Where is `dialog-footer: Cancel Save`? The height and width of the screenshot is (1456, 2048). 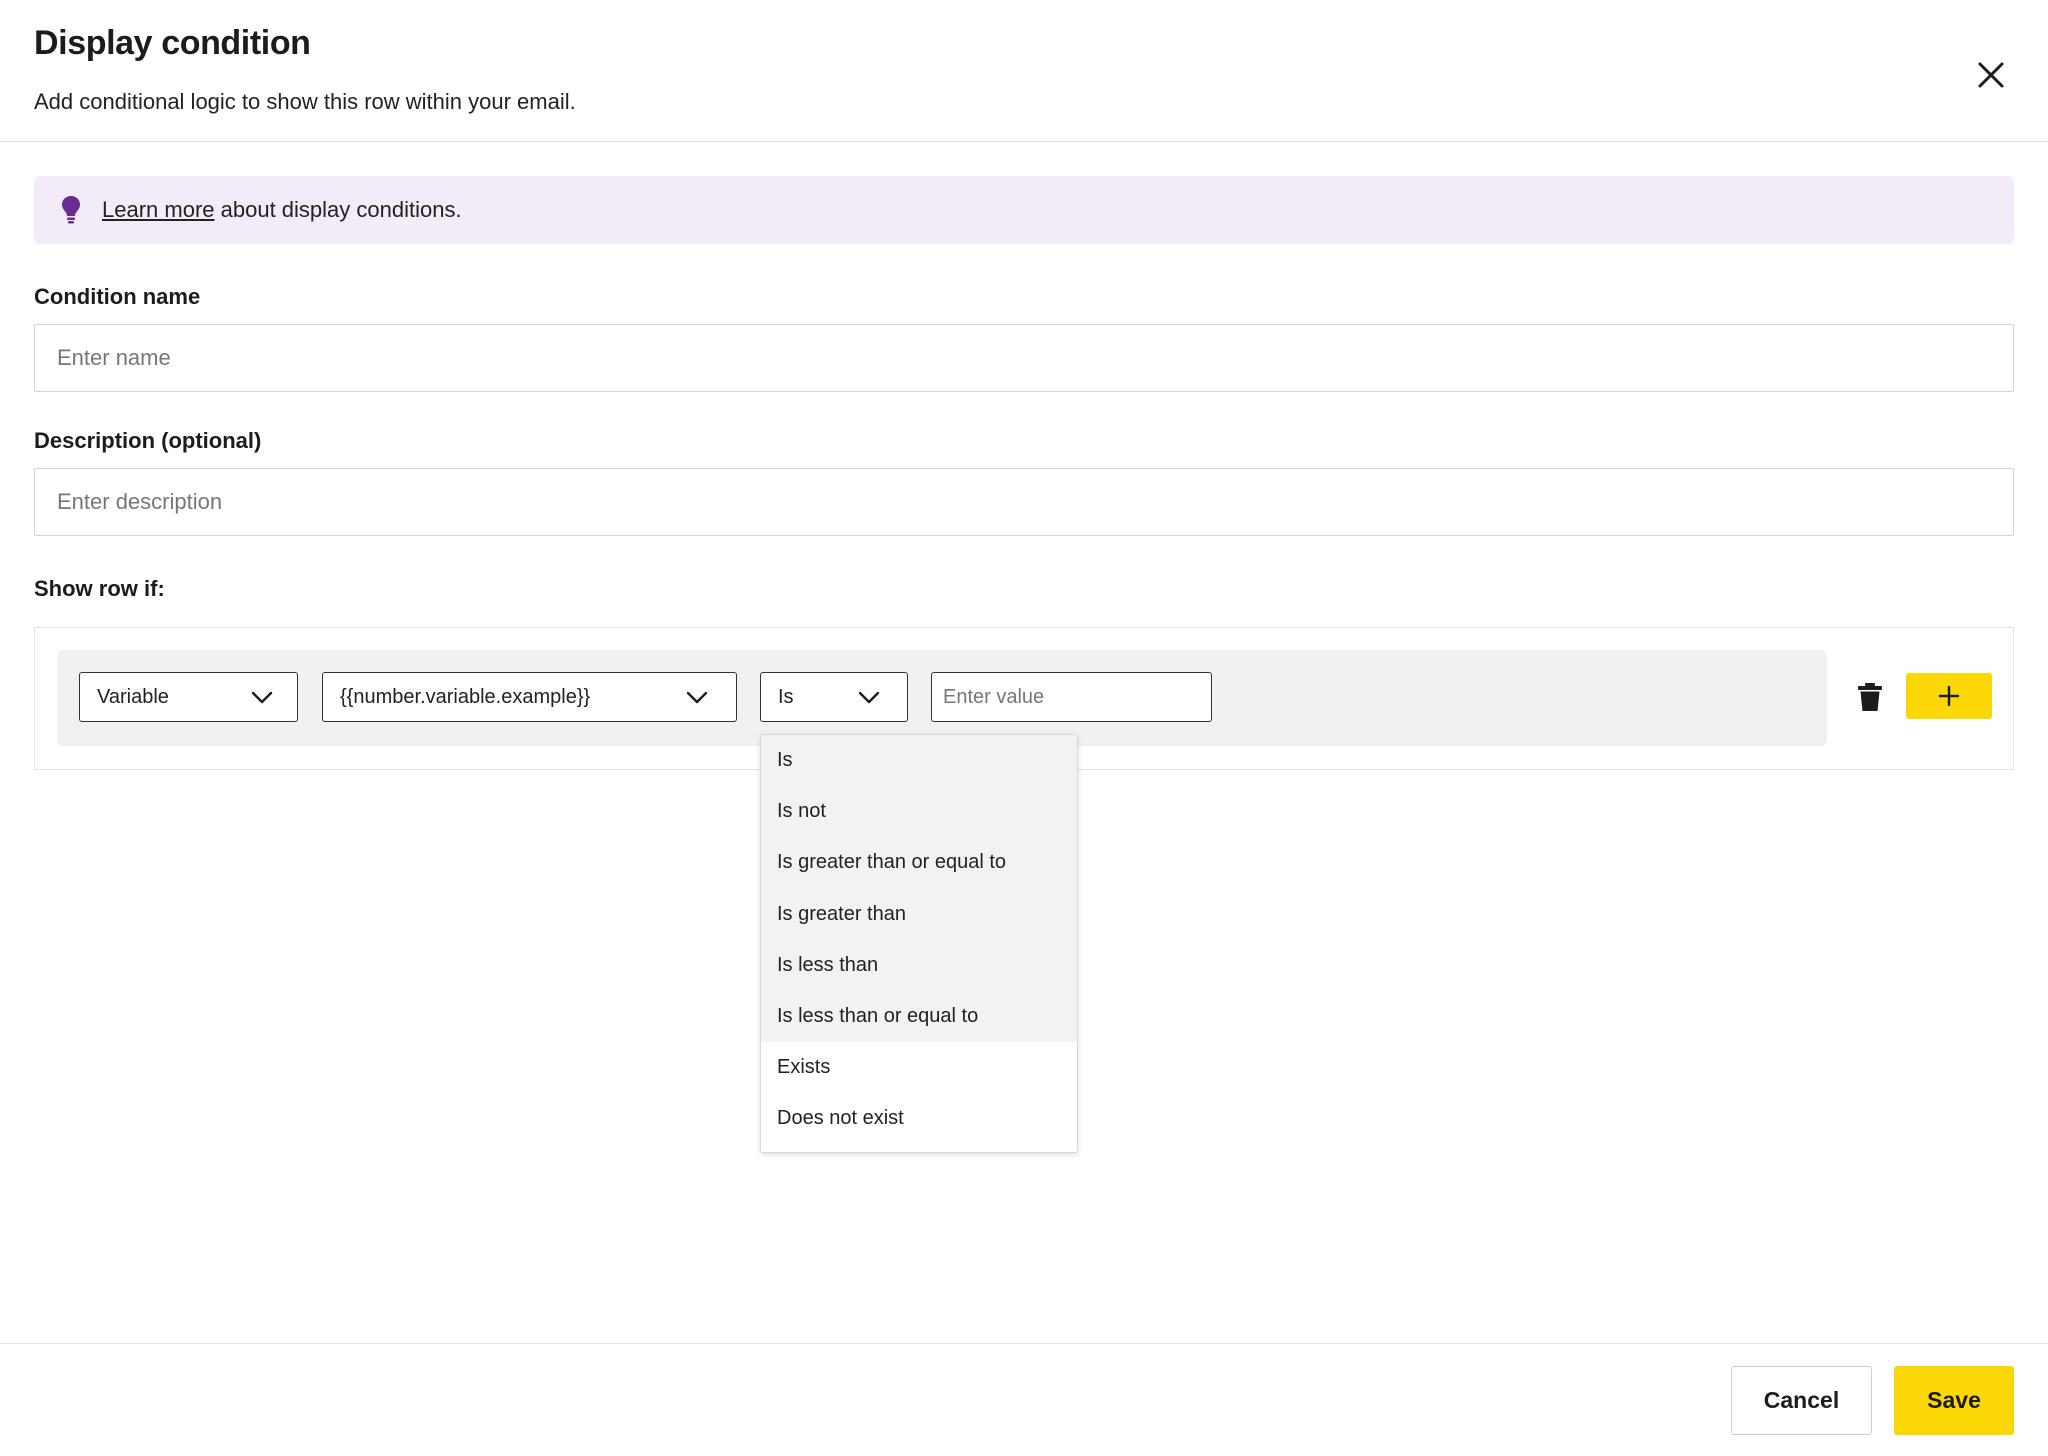 dialog-footer: Cancel Save is located at coordinates (1024, 1399).